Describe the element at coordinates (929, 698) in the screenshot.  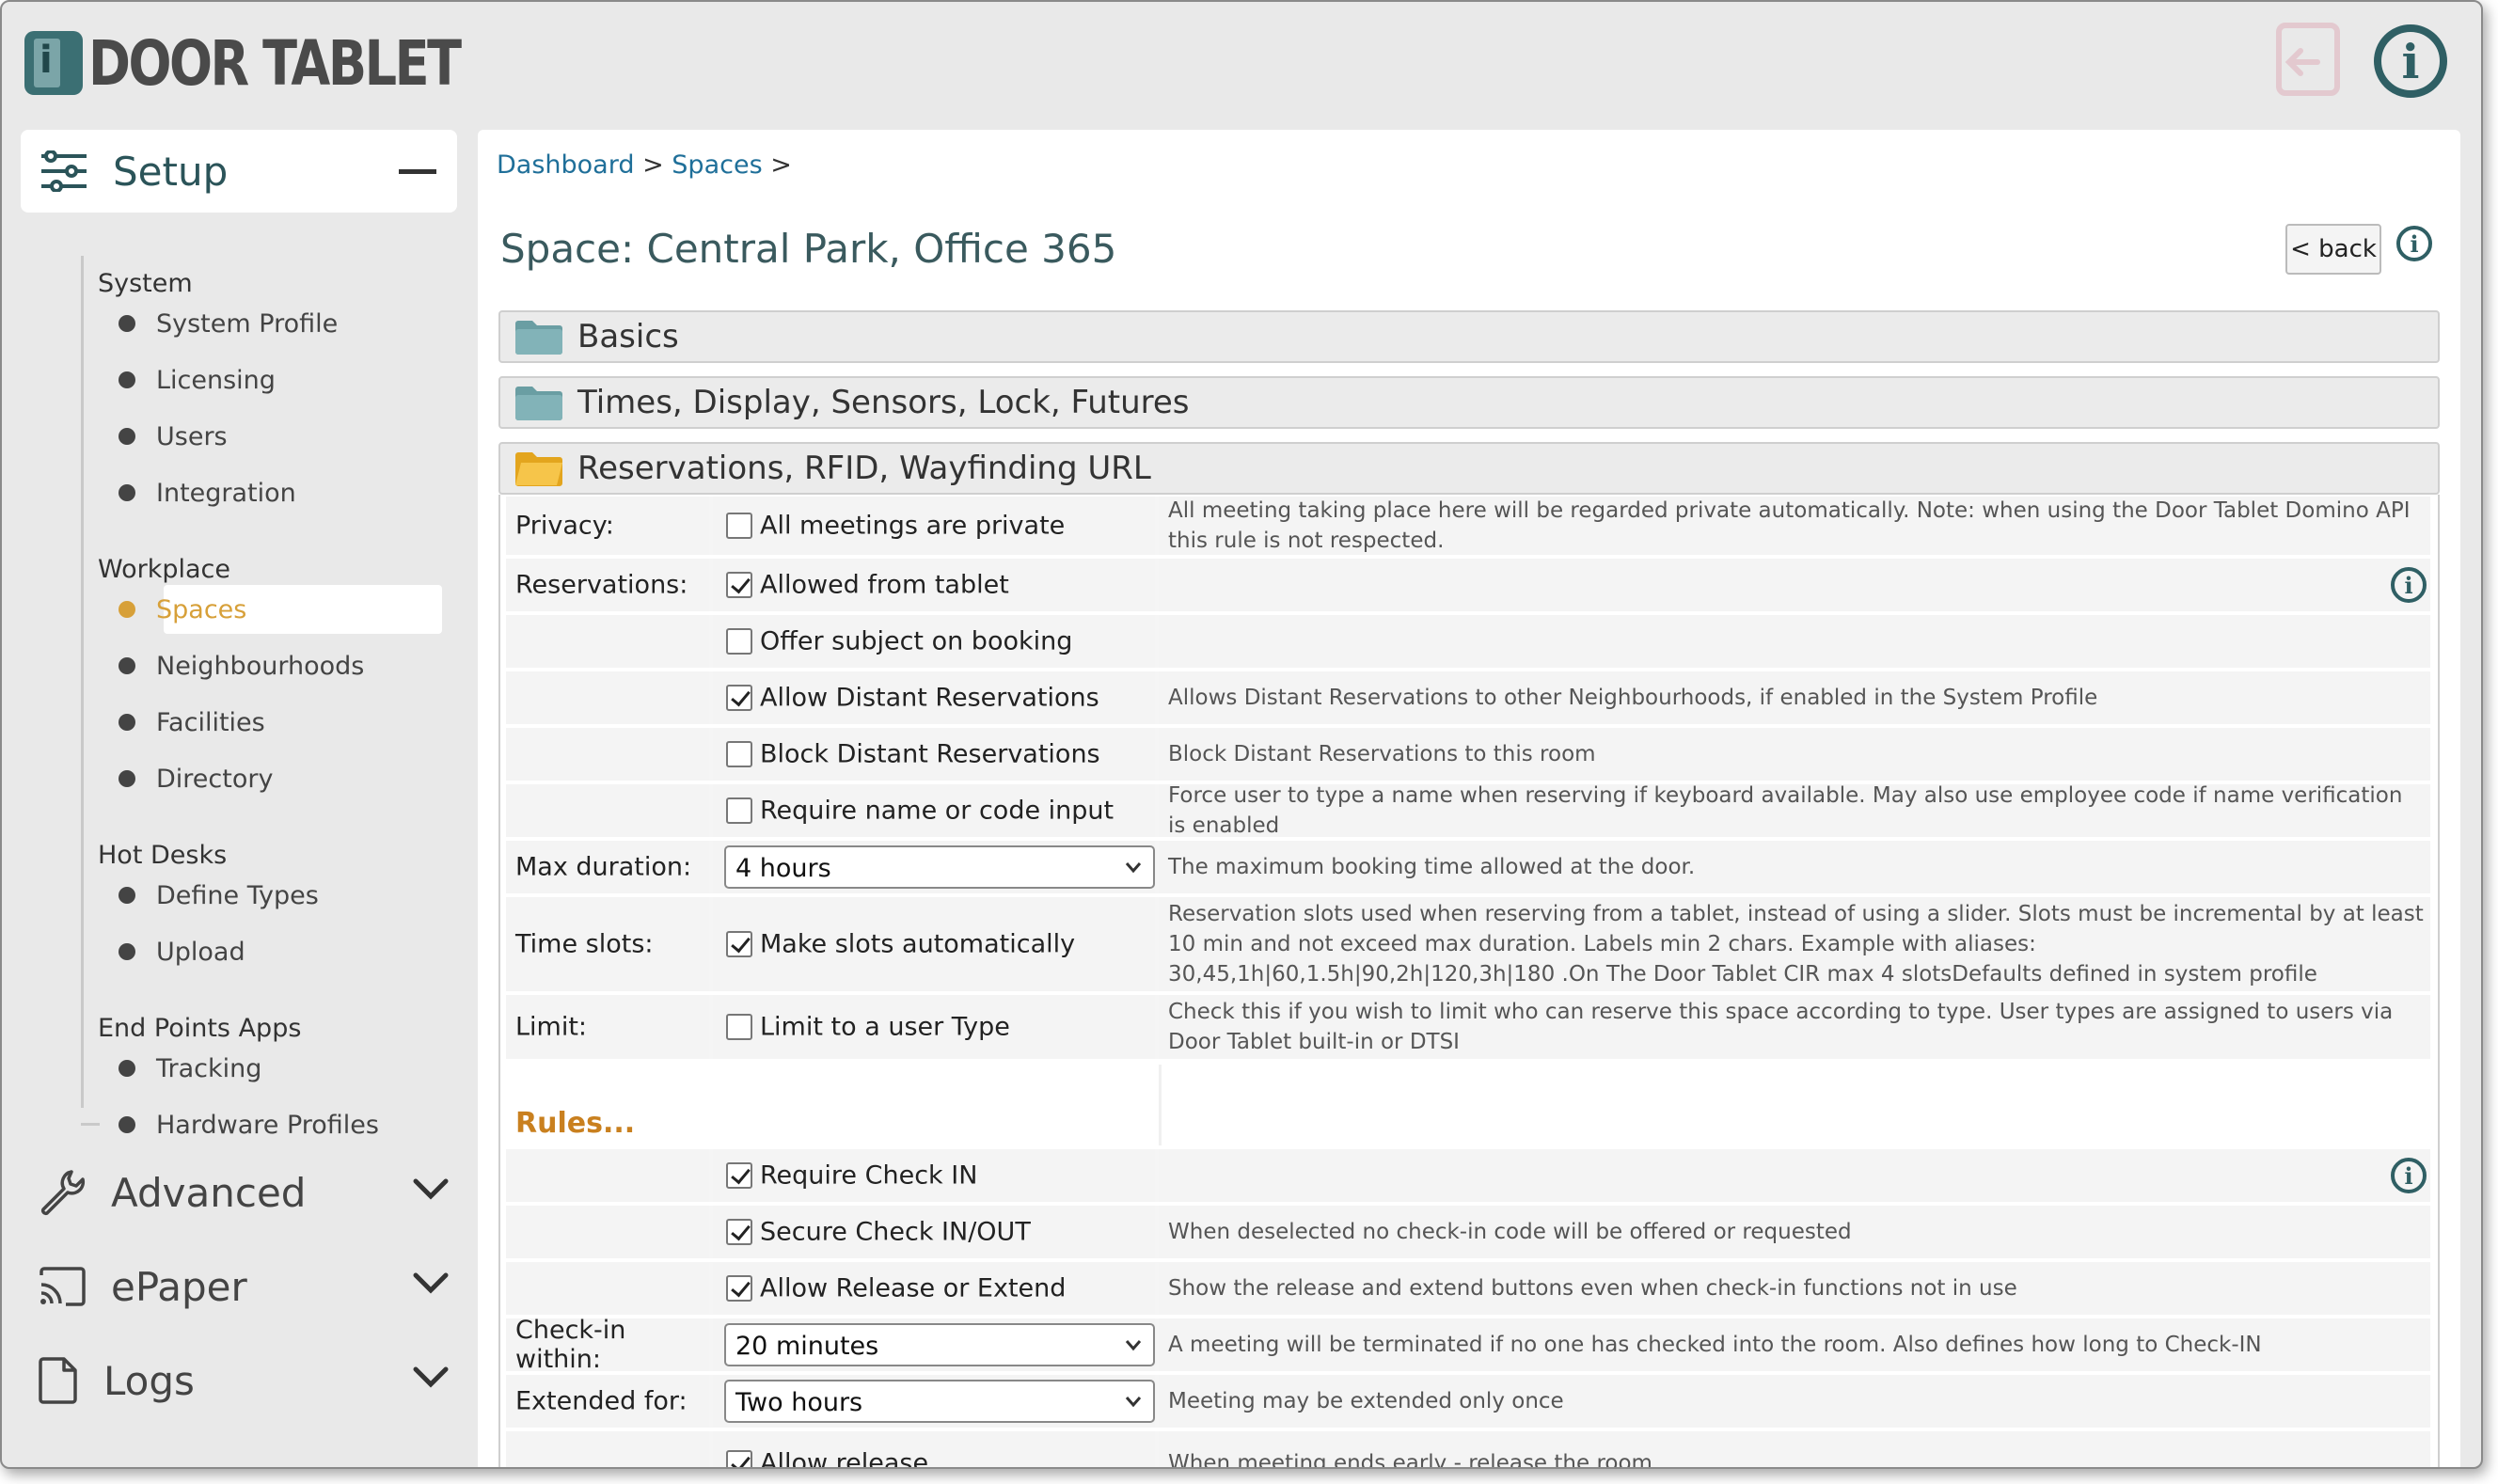
I see `checkbox-label: Allow Distant Reservations` at that location.